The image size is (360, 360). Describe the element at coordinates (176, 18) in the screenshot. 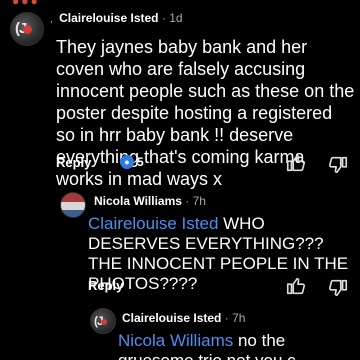

I see `comment-time: 1d` at that location.